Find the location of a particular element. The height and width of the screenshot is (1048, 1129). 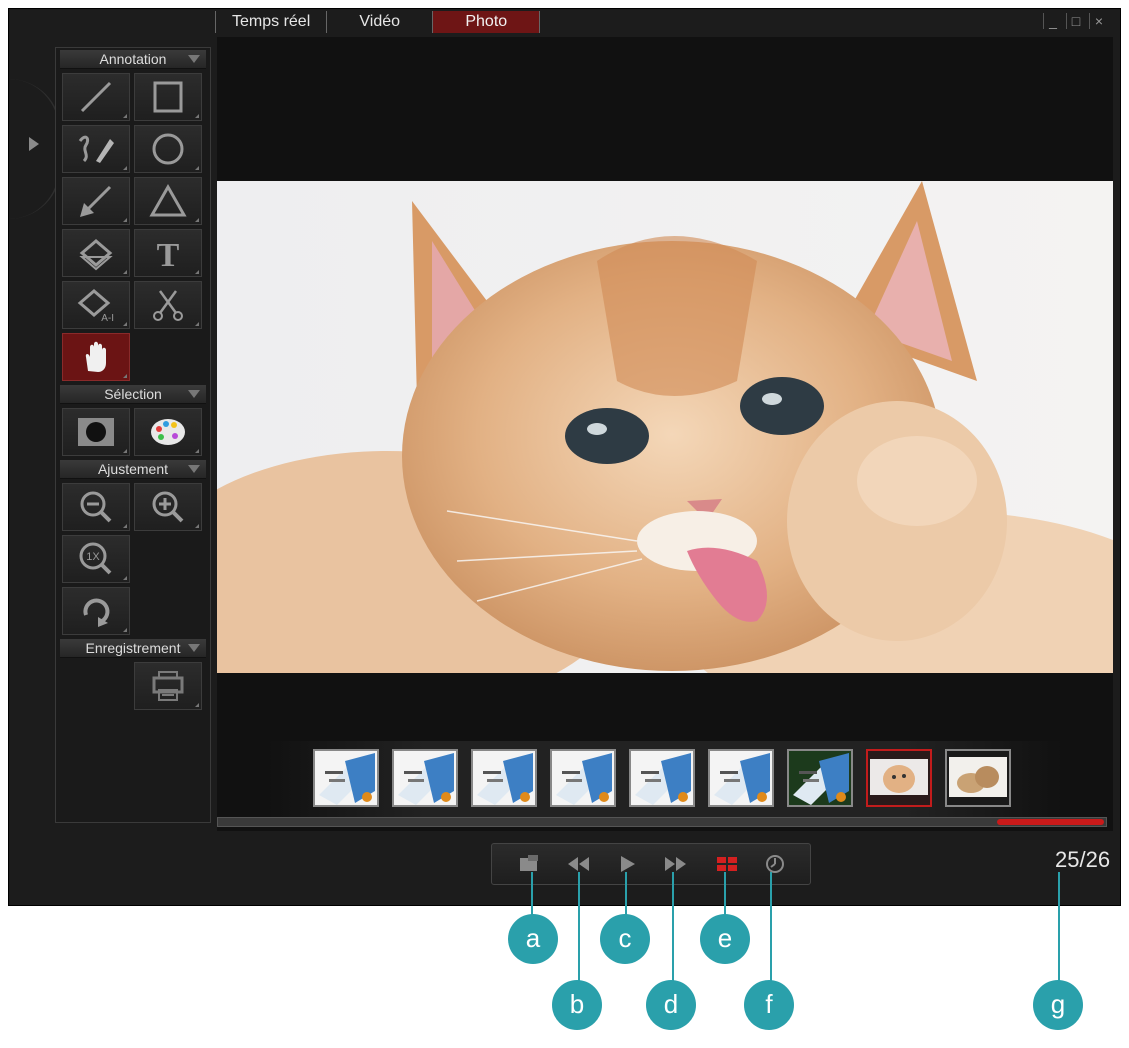

sidebar-expand-handle is located at coordinates (35, 149).